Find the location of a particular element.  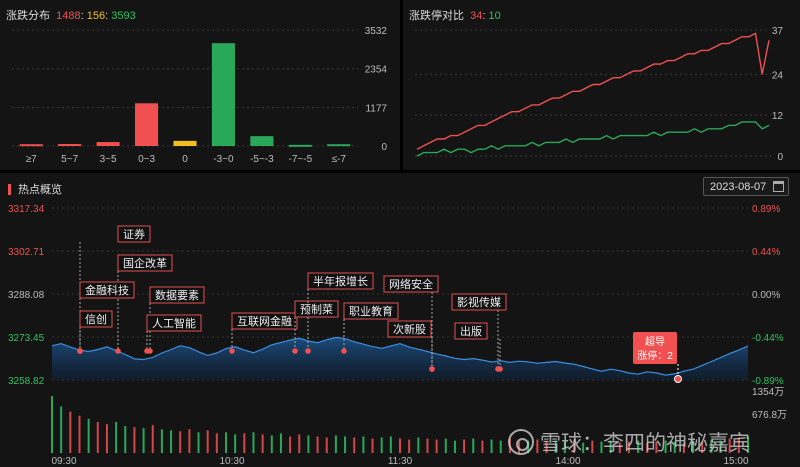

x-tick-label: ≥7 is located at coordinates (31, 159).